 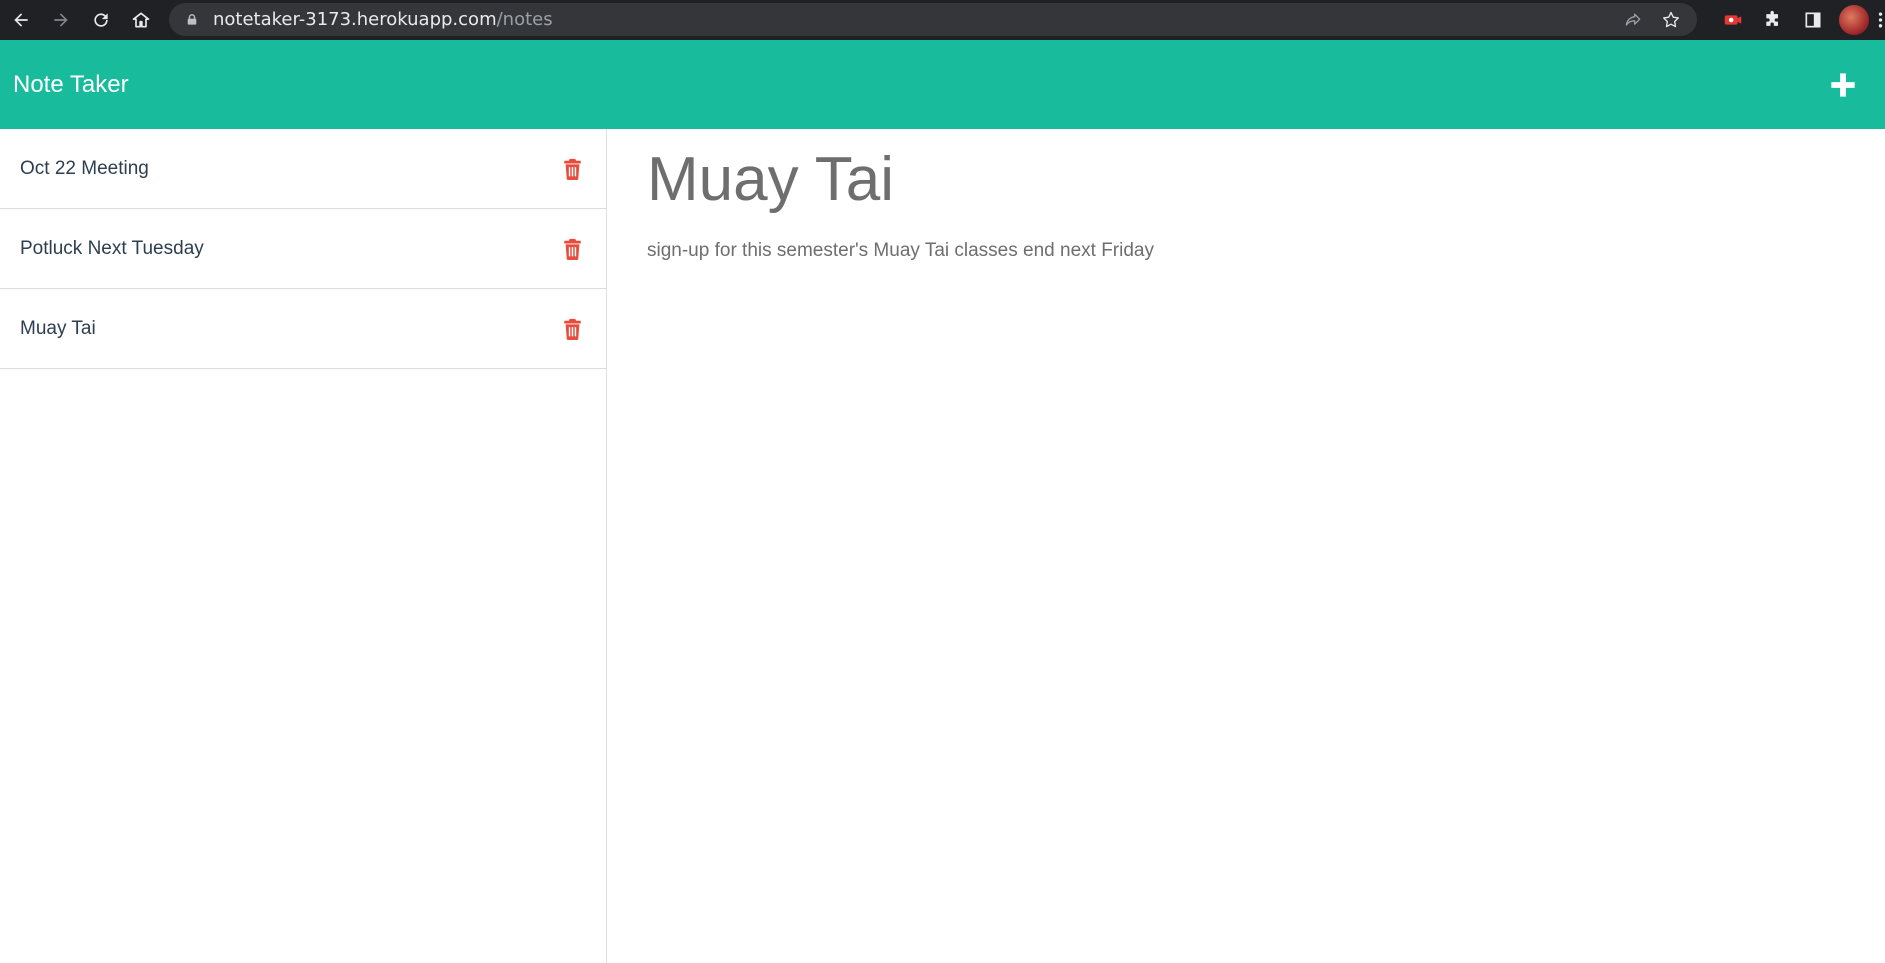 What do you see at coordinates (1854, 20) in the screenshot?
I see `profile-avatar` at bounding box center [1854, 20].